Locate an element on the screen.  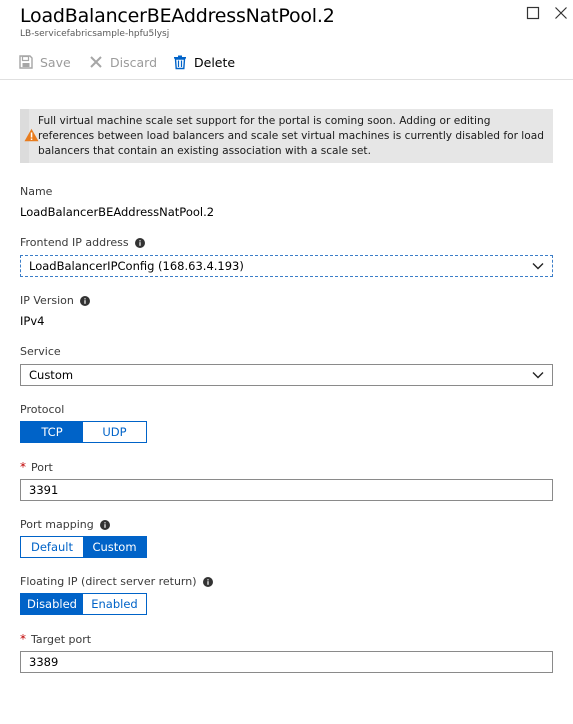
save-button: Save is located at coordinates (44, 62).